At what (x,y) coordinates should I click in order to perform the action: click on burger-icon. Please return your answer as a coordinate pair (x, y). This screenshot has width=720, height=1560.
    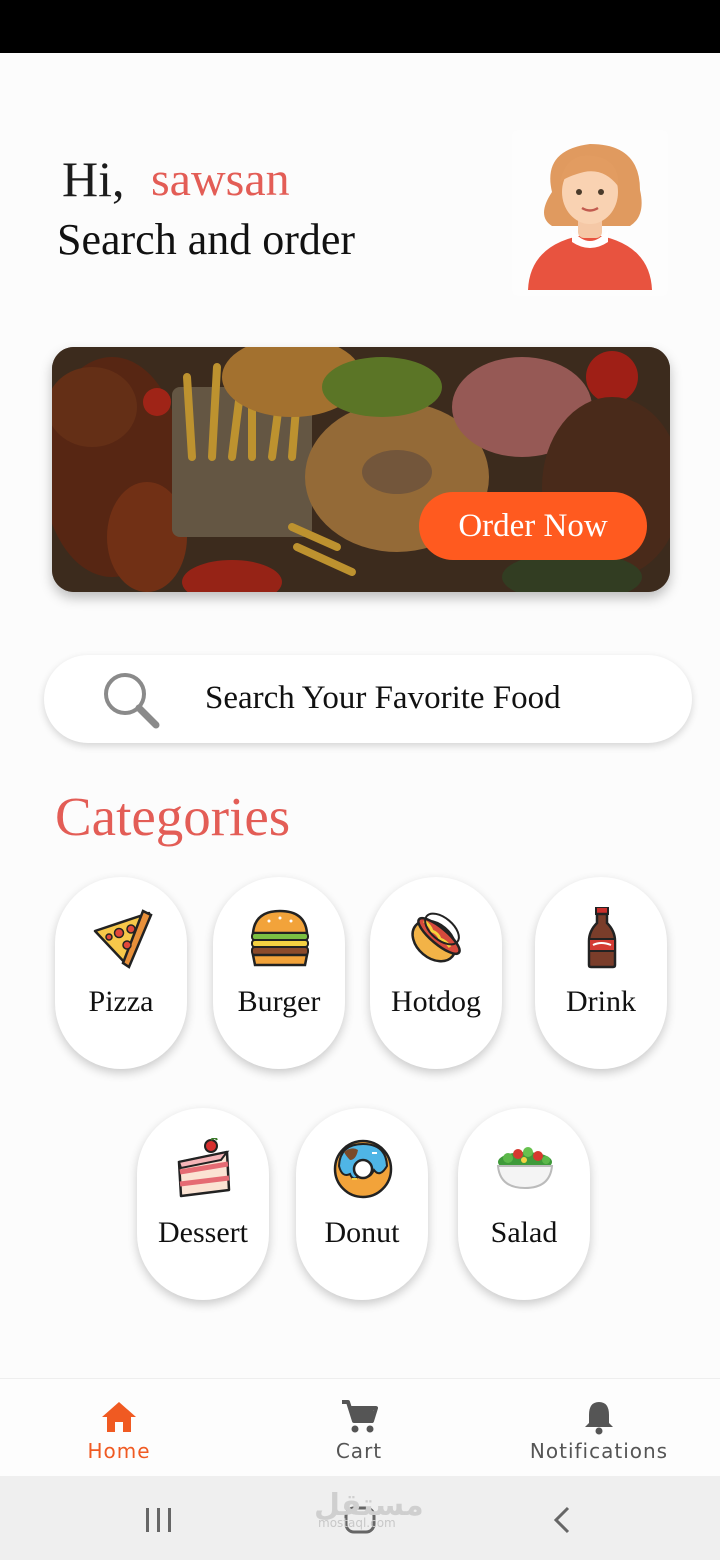
    Looking at the image, I should click on (280, 938).